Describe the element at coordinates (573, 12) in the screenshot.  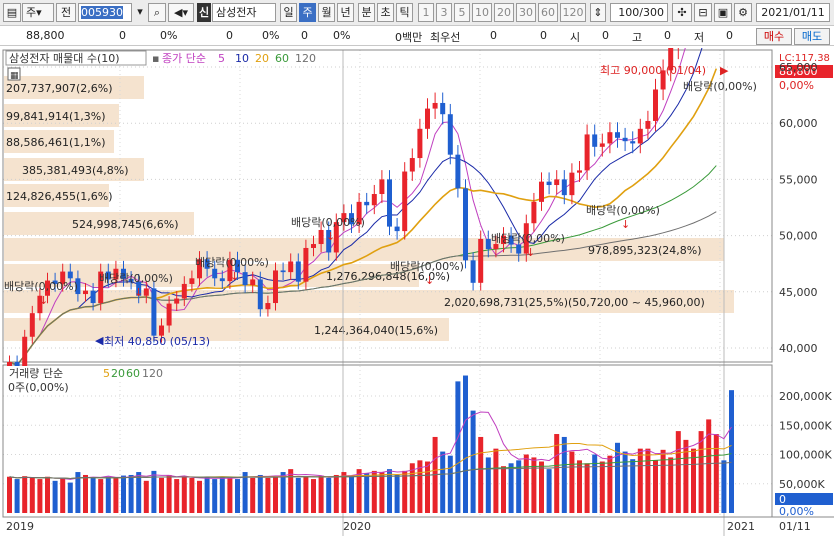
I see `num-button: 120` at that location.